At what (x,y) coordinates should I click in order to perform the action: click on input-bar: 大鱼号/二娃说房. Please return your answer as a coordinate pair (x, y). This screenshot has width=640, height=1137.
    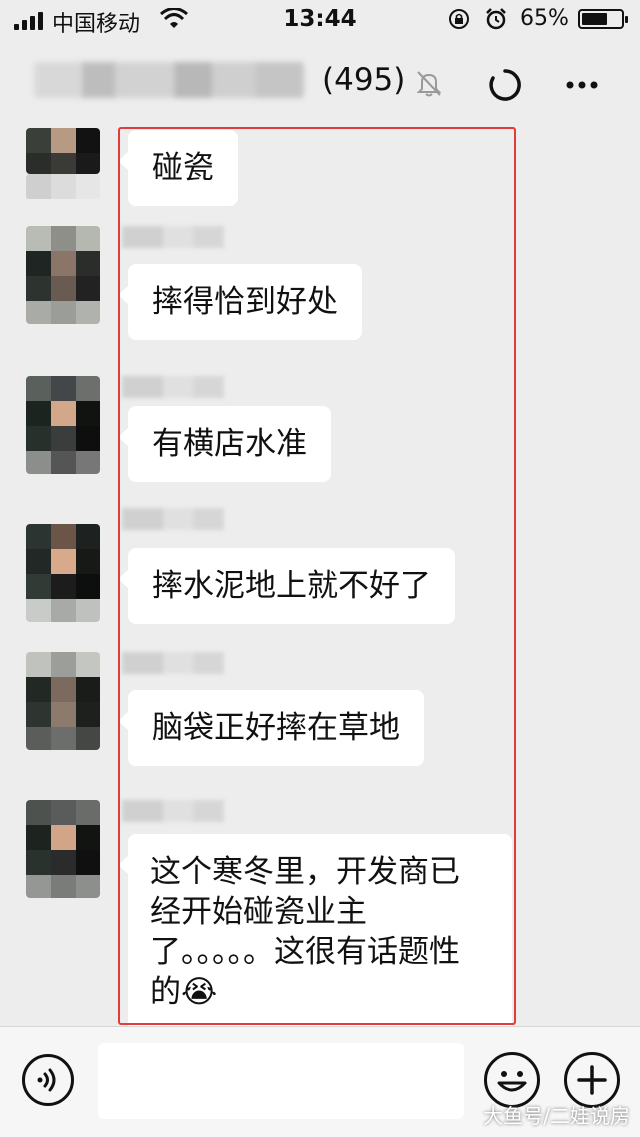
    Looking at the image, I should click on (320, 1081).